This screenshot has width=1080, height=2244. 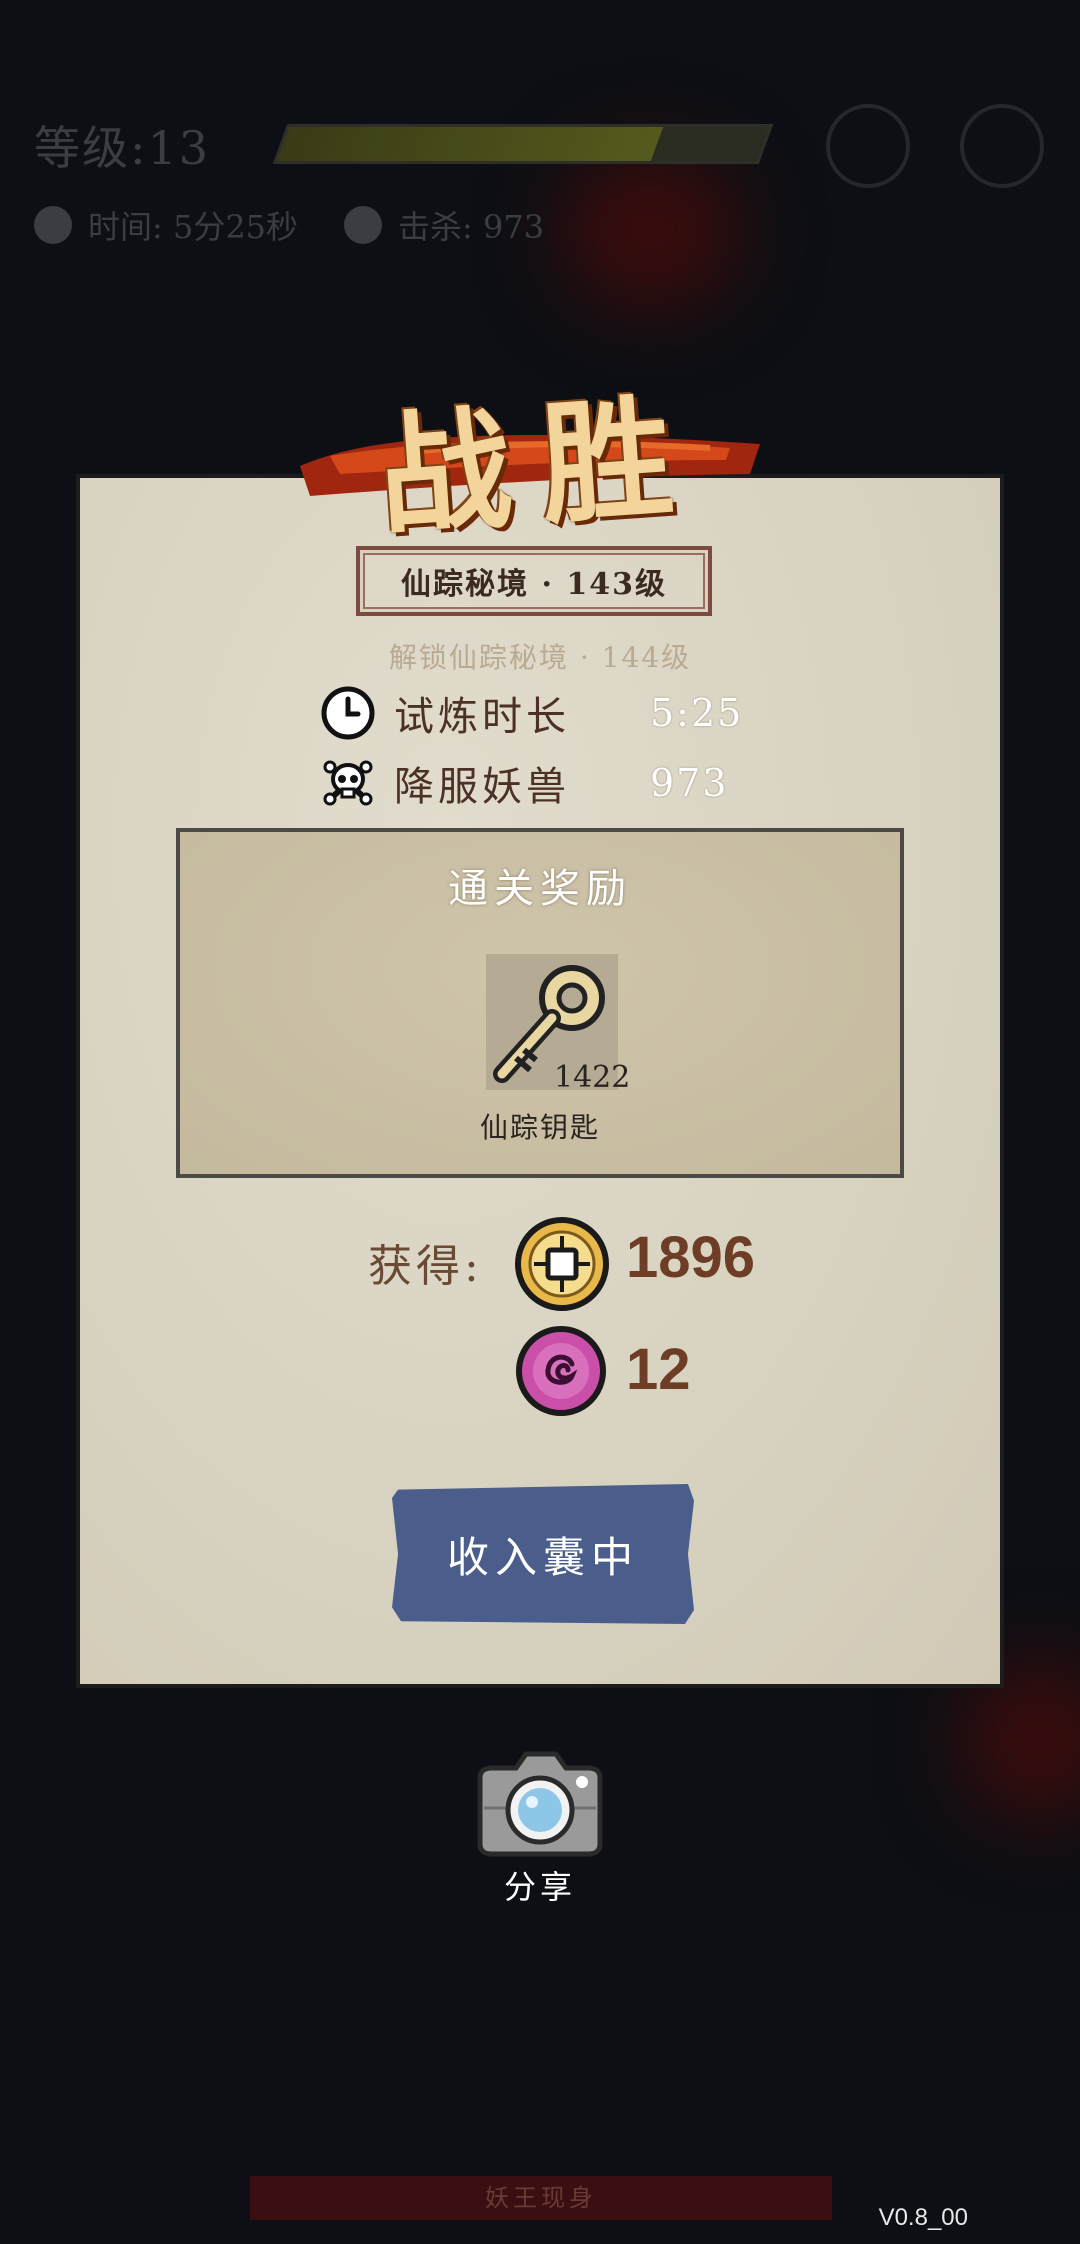 I want to click on hud-clock-icon, so click(x=53, y=225).